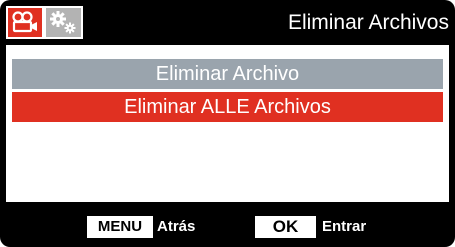 The width and height of the screenshot is (455, 247). I want to click on tab-settings, so click(63, 22).